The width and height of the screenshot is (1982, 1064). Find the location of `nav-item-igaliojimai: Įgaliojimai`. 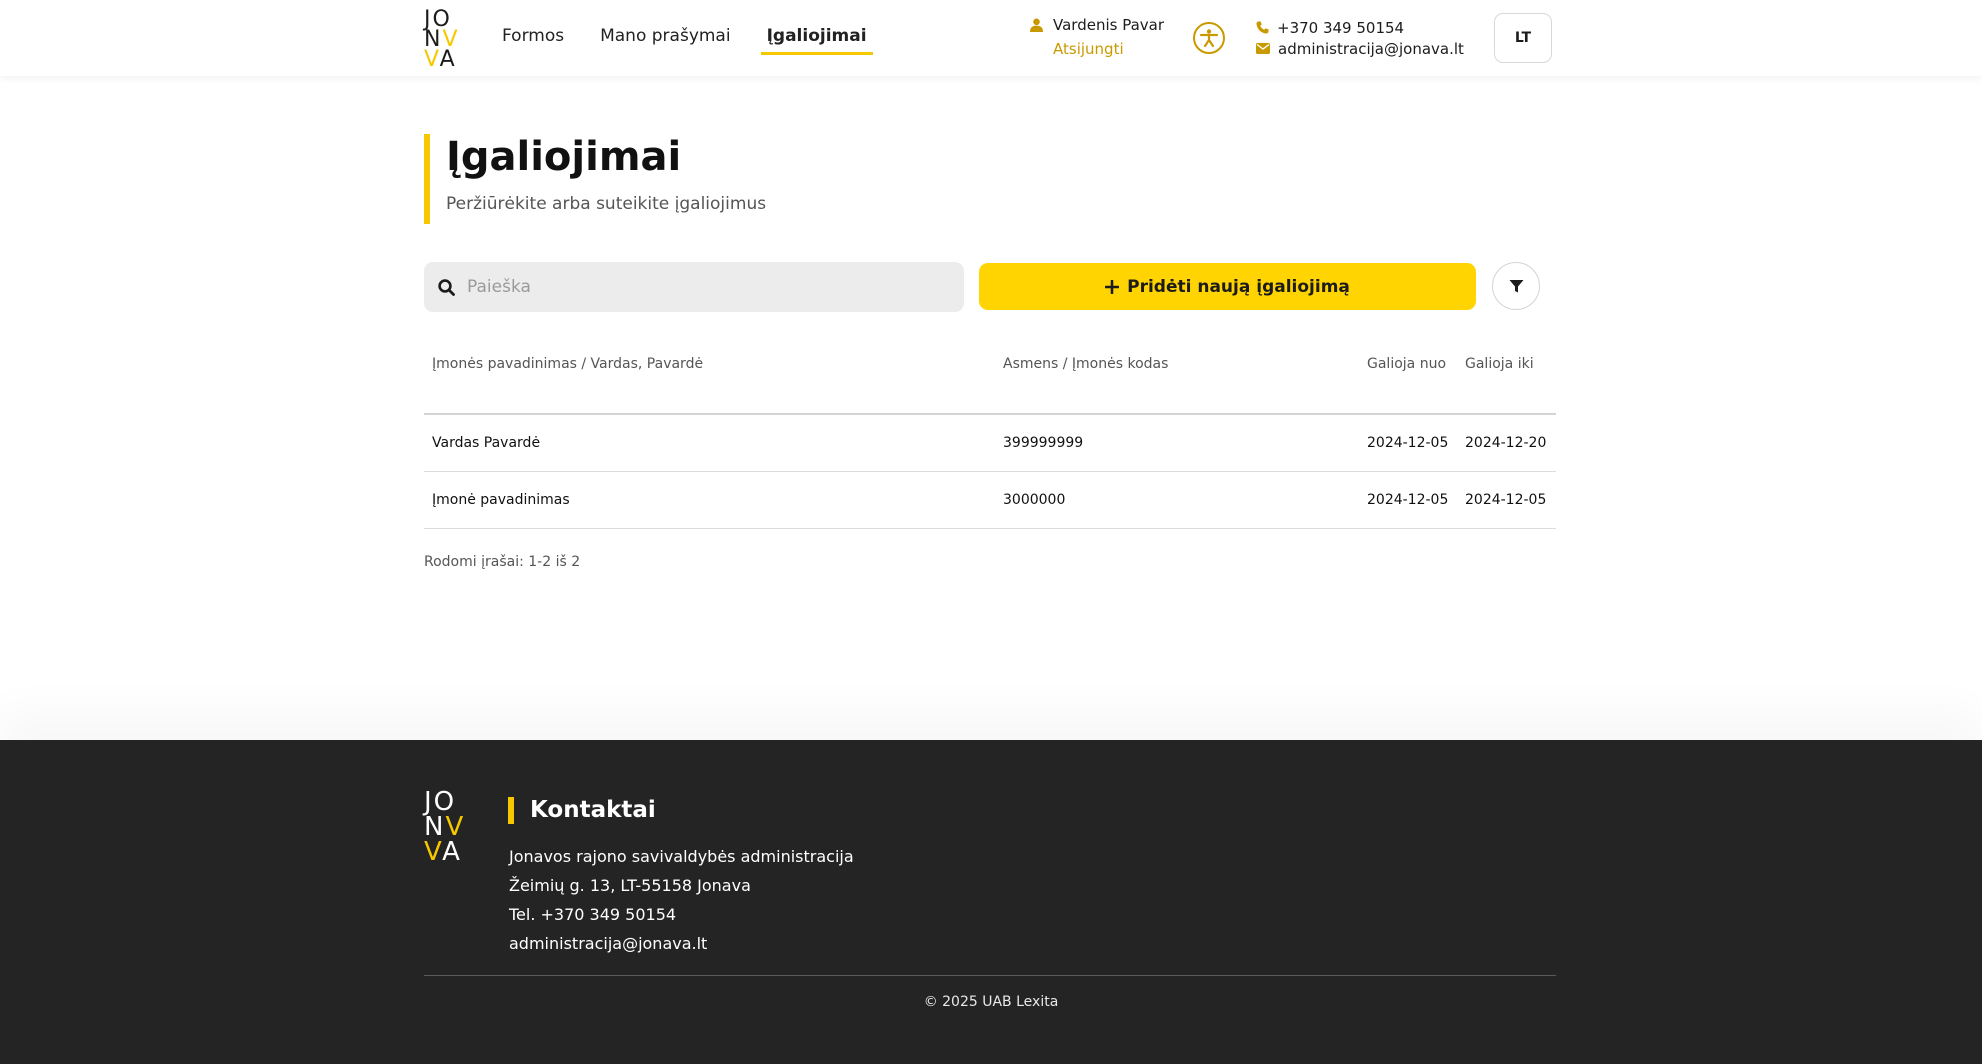

nav-item-igaliojimai: Įgaliojimai is located at coordinates (816, 40).